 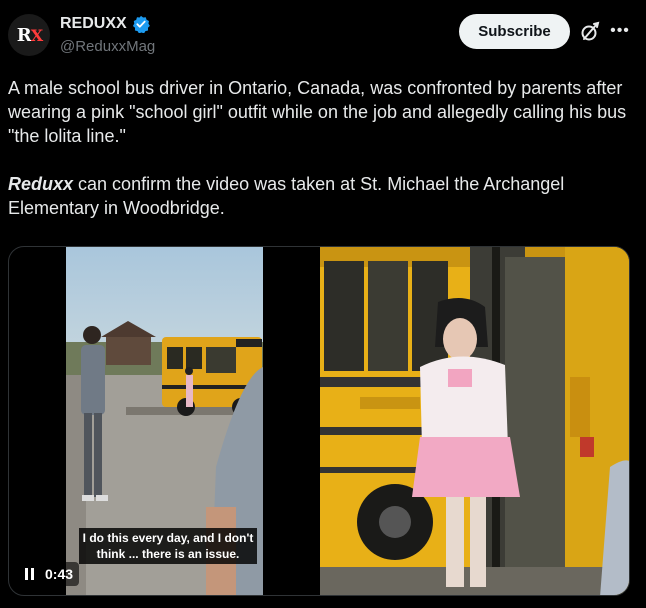 I want to click on author-display-name: REDUXX, so click(x=93, y=24).